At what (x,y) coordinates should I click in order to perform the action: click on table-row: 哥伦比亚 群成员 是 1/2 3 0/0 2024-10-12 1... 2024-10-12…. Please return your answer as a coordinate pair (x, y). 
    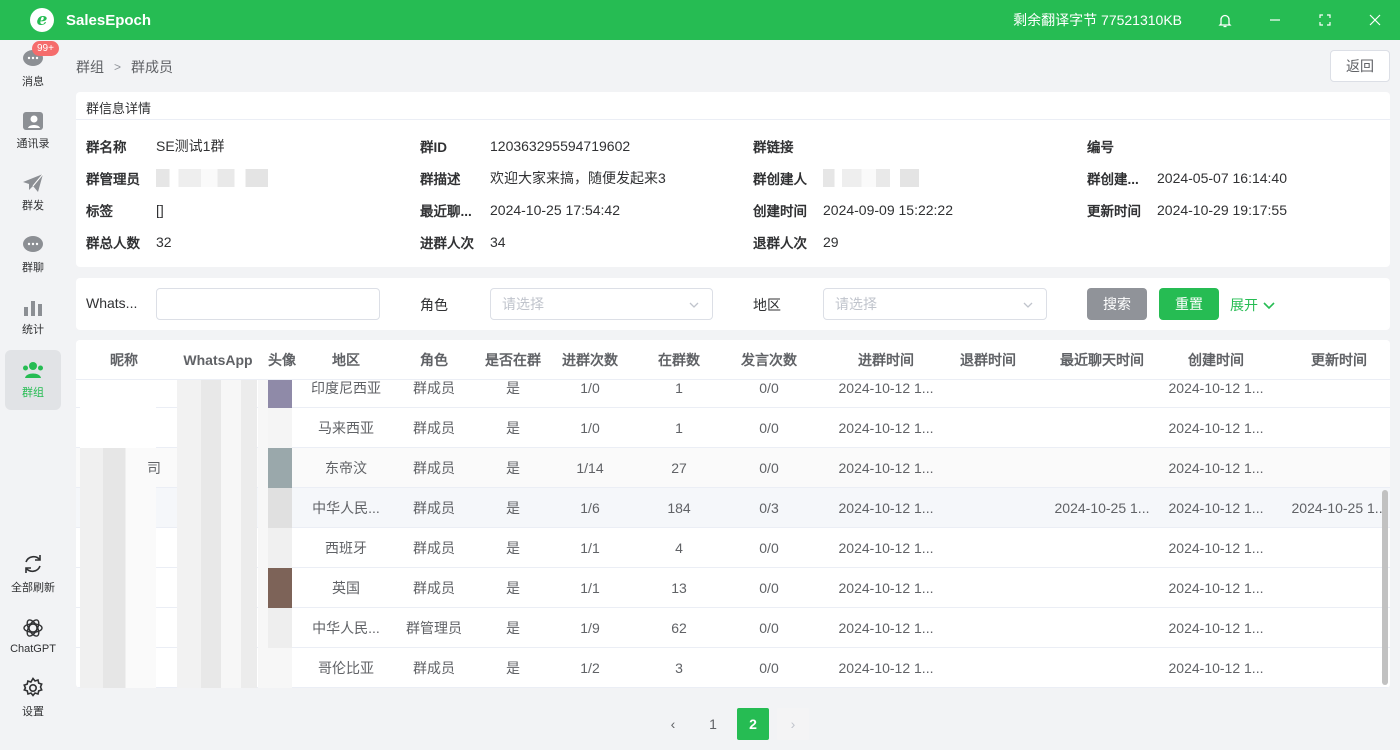
    Looking at the image, I should click on (733, 668).